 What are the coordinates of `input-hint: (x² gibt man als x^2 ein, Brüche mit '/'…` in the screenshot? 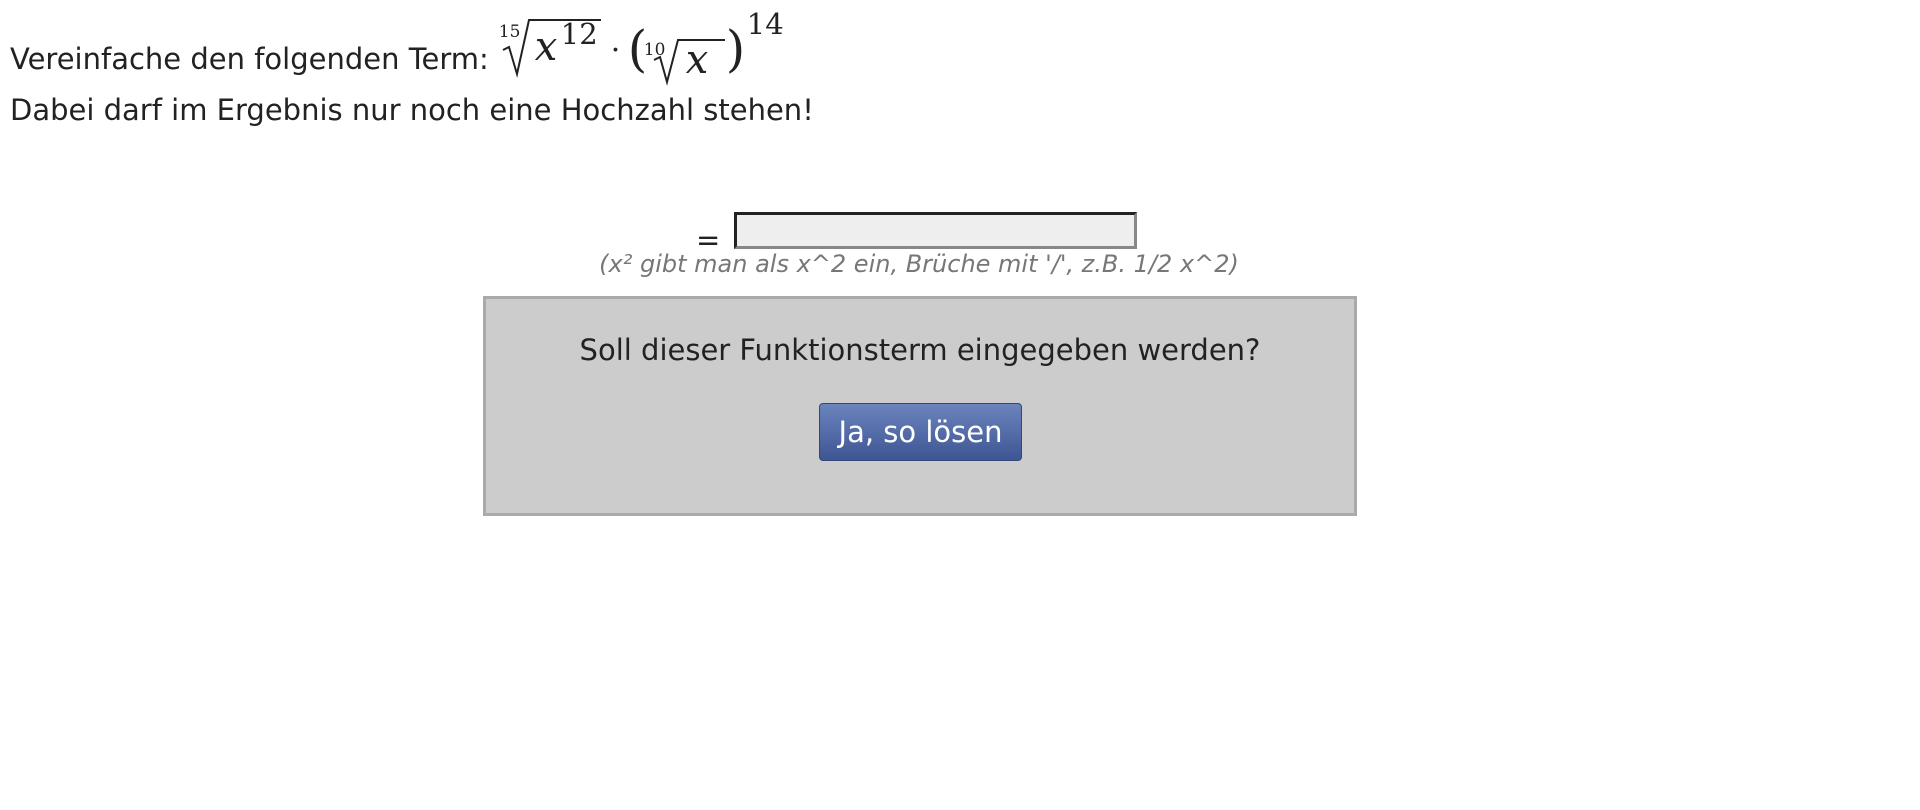 It's located at (919, 264).